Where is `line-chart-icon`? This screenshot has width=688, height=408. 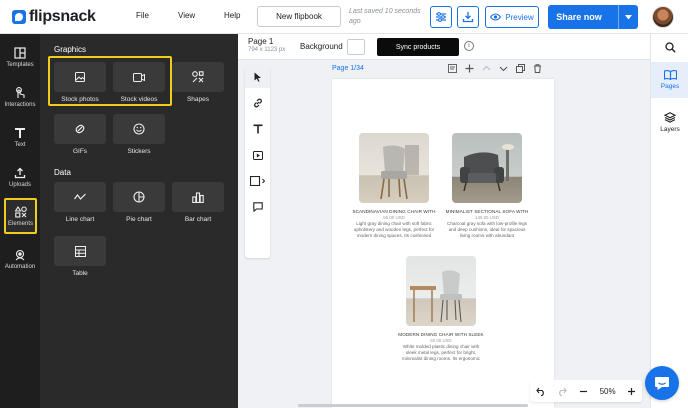 line-chart-icon is located at coordinates (80, 196).